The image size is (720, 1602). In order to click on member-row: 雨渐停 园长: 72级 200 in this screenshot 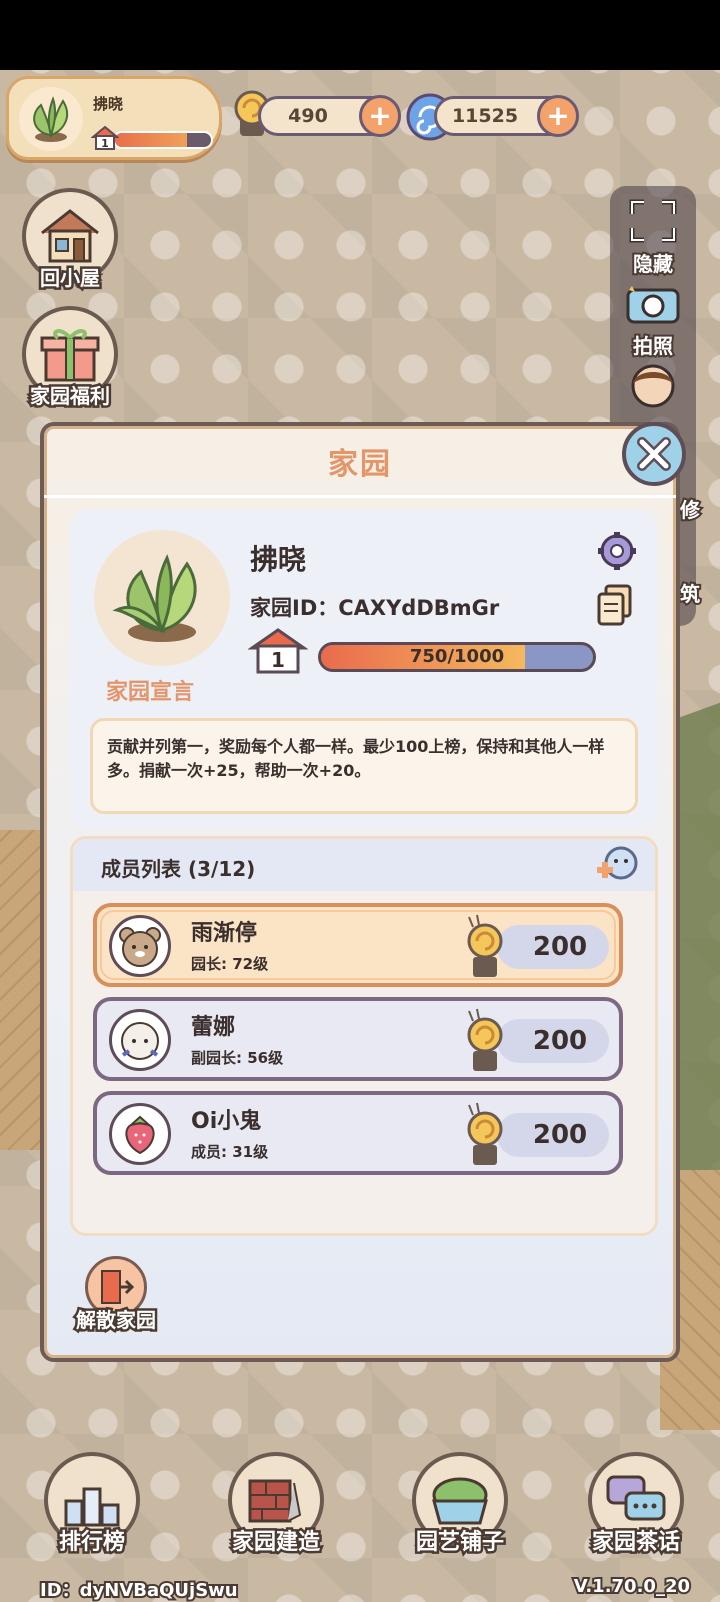, I will do `click(358, 945)`.